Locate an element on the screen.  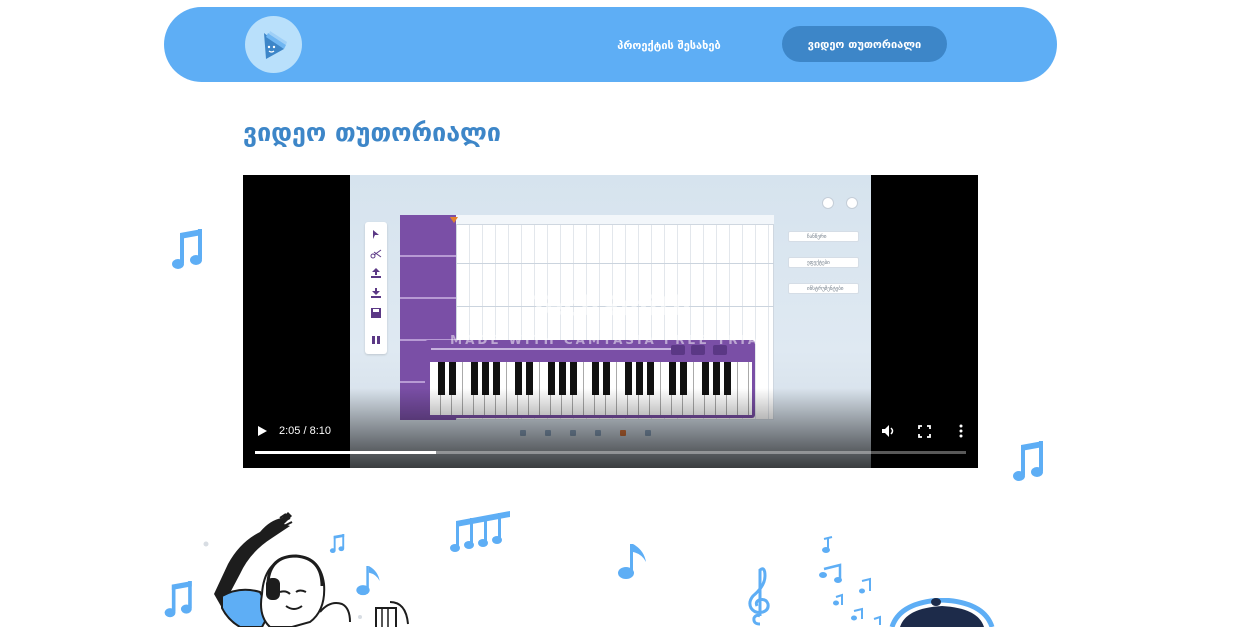
playhead-marker is located at coordinates (454, 220).